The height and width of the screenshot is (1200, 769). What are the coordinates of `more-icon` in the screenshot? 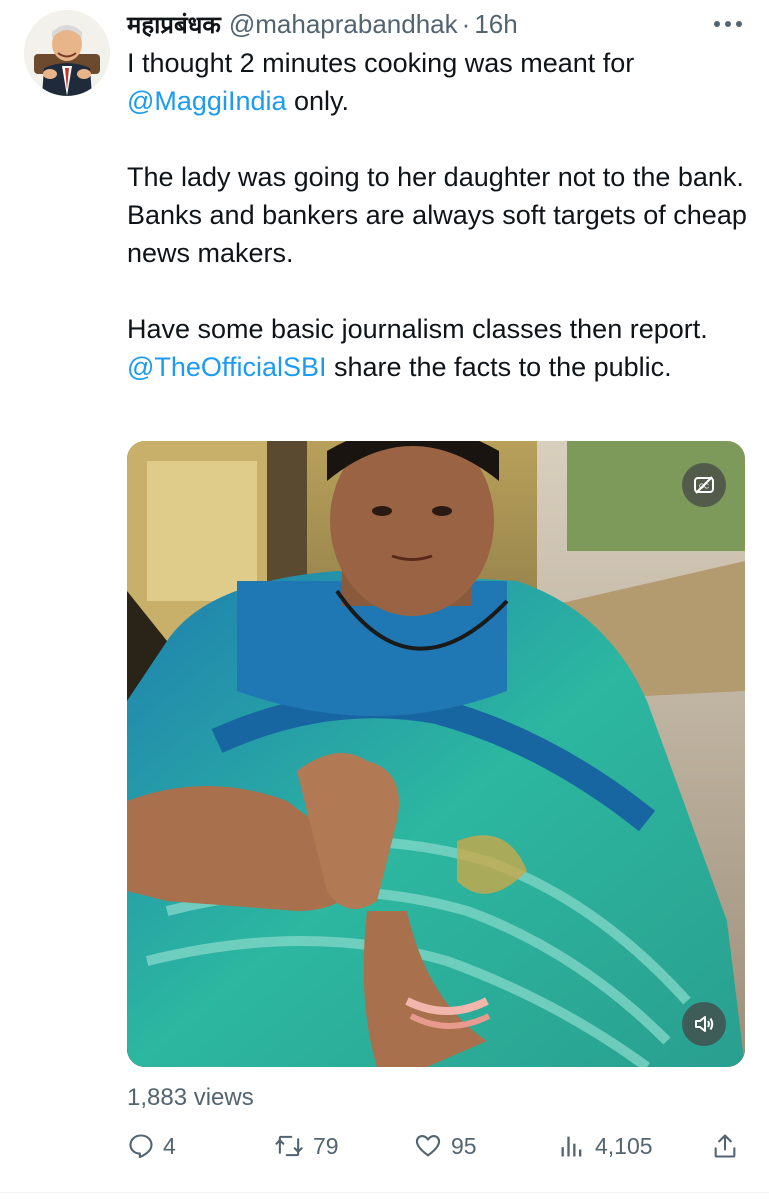 It's located at (728, 24).